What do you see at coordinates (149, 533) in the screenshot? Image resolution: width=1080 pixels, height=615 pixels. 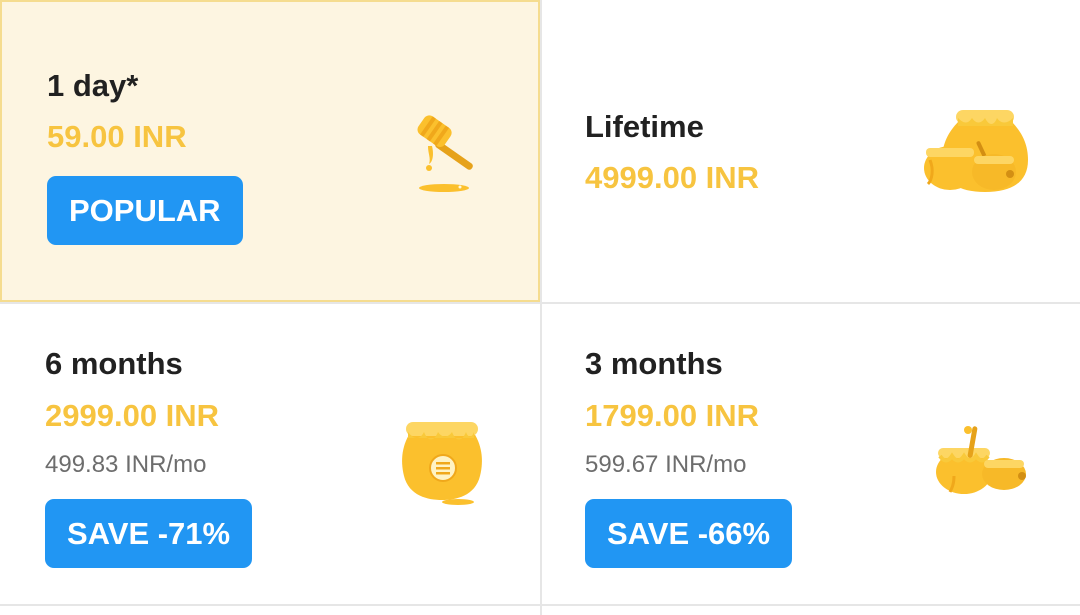 I see `save-badge: SAVE -71%` at bounding box center [149, 533].